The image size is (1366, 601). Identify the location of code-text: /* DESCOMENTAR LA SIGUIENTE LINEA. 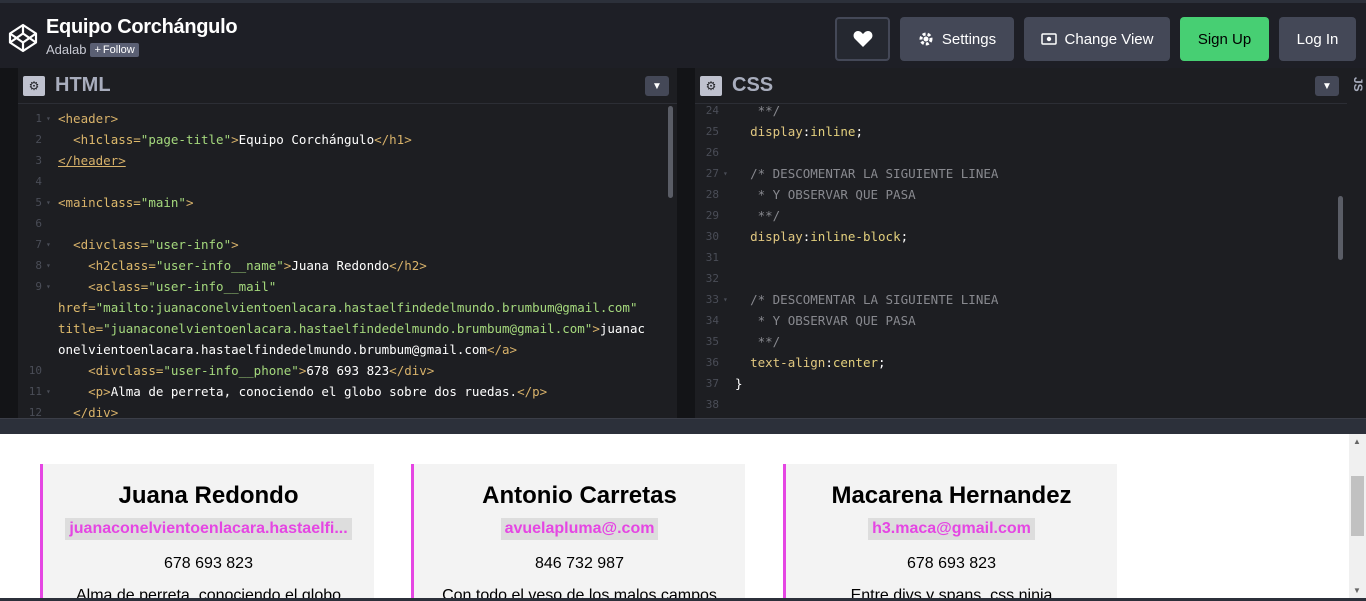
(874, 173).